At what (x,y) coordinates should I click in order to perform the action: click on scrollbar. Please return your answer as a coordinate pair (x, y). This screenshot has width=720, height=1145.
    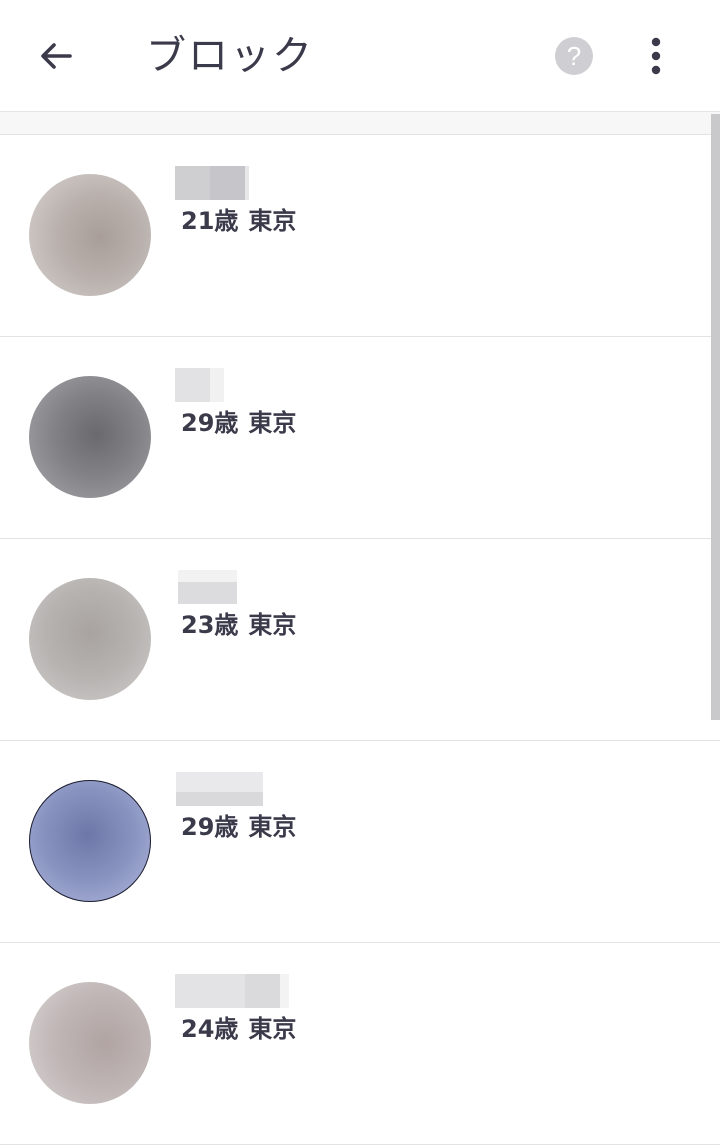
    Looking at the image, I should click on (715, 417).